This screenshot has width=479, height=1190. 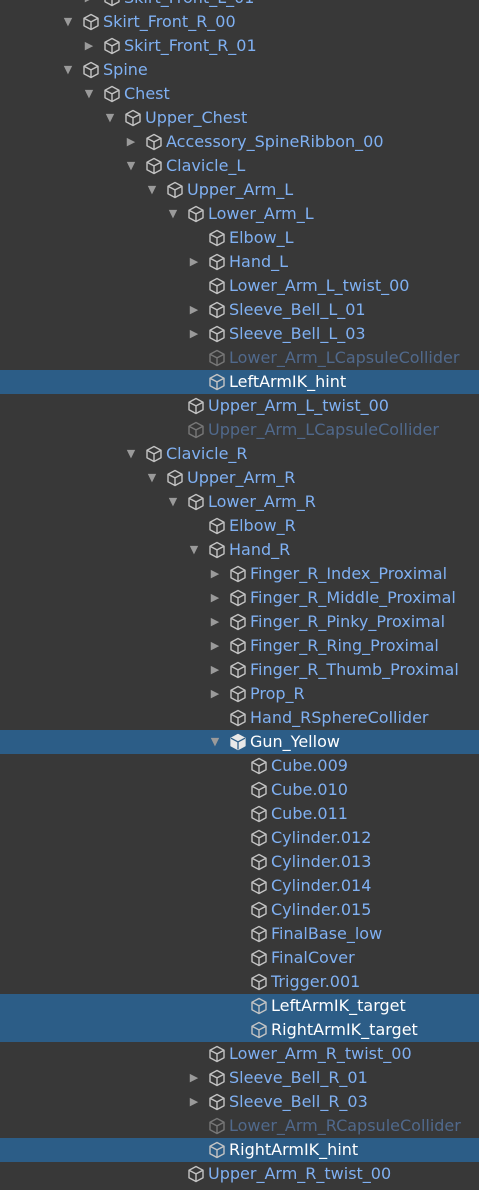 What do you see at coordinates (239, 382) in the screenshot?
I see `hierarchy-row: LeftArmIK_hint` at bounding box center [239, 382].